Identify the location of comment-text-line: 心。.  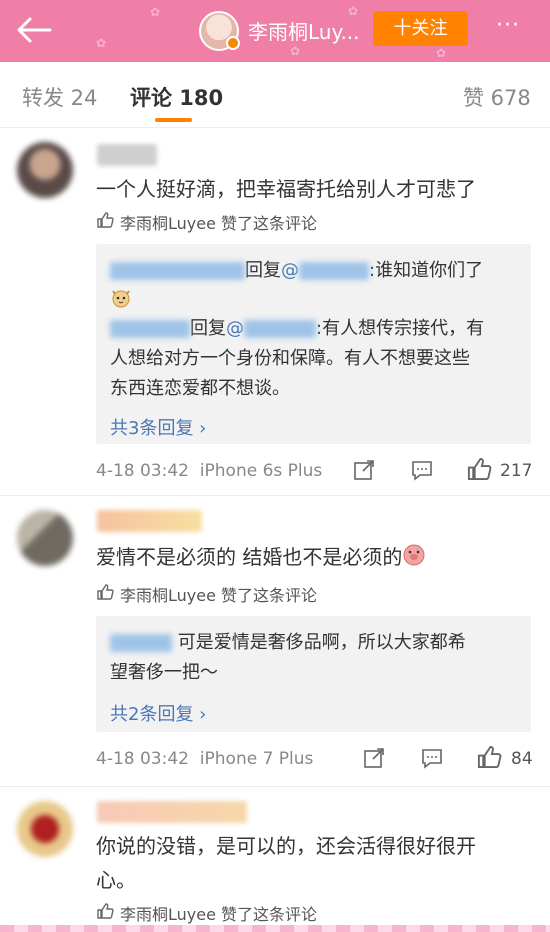
(116, 880).